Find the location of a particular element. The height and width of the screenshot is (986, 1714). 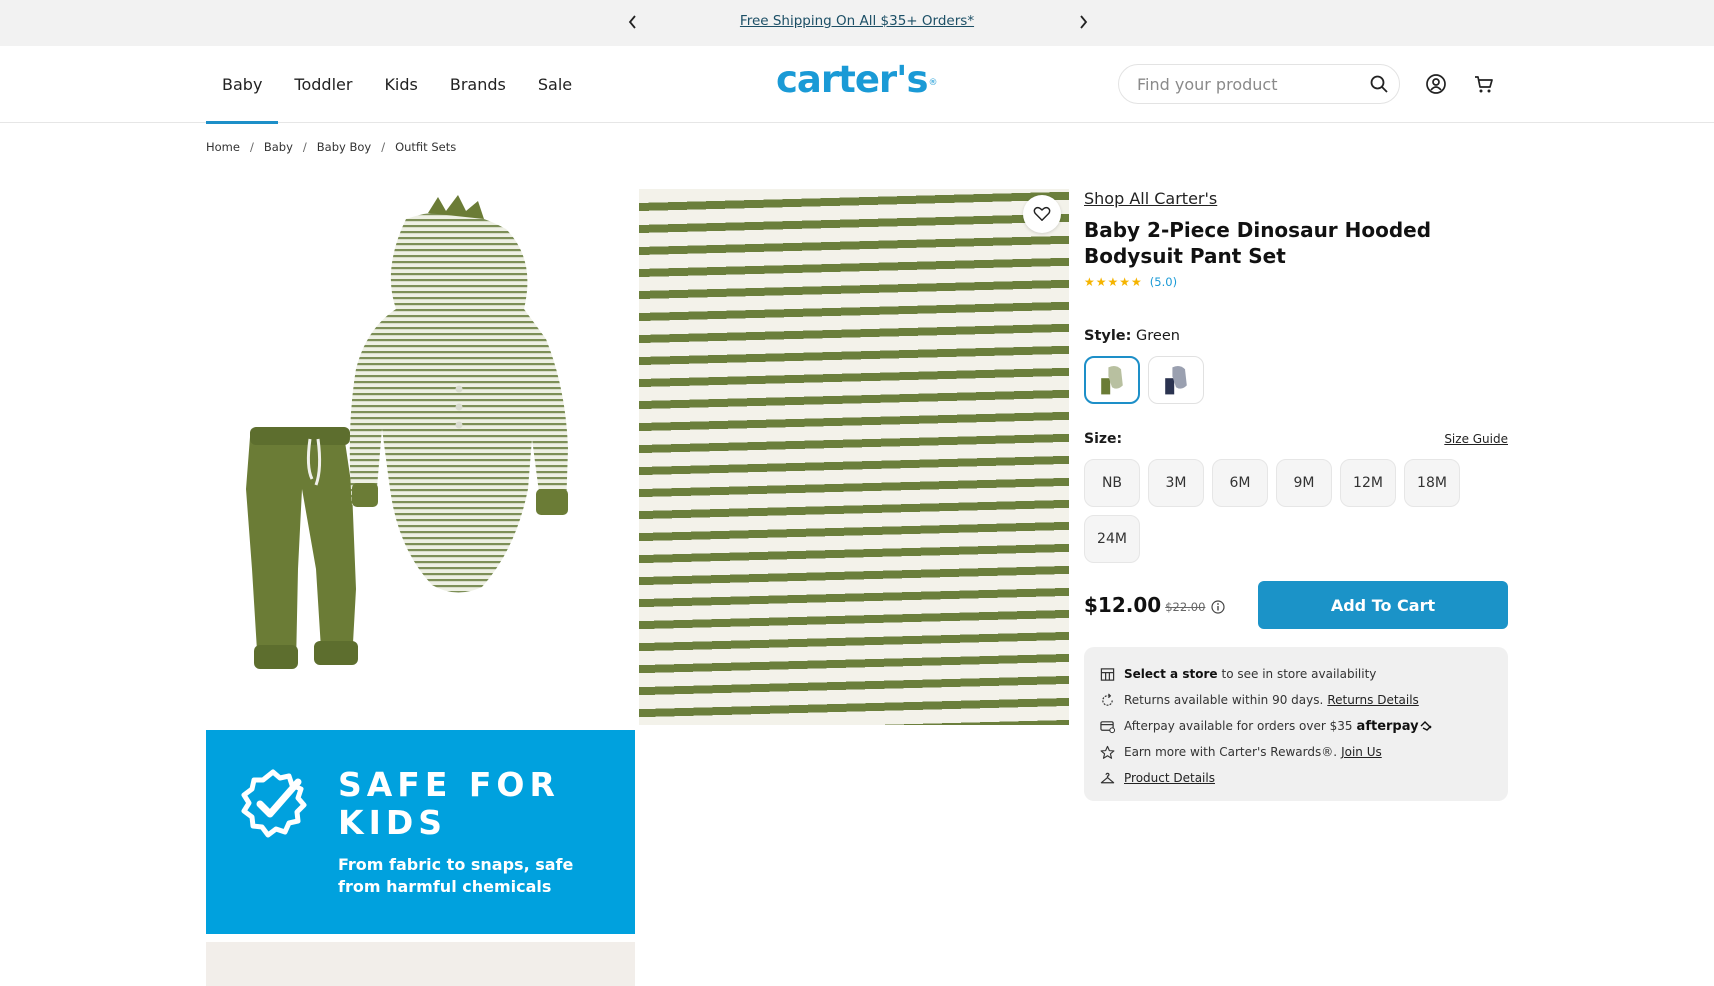

swatch-navy is located at coordinates (1176, 380).